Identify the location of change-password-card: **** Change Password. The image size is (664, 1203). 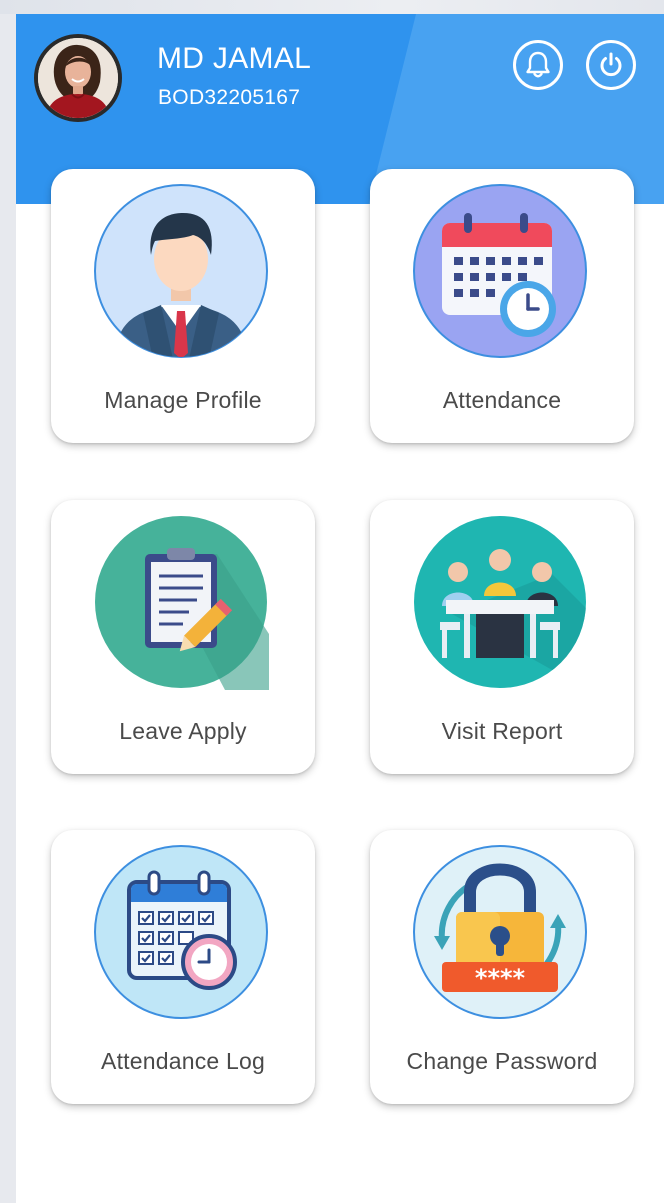
(502, 967).